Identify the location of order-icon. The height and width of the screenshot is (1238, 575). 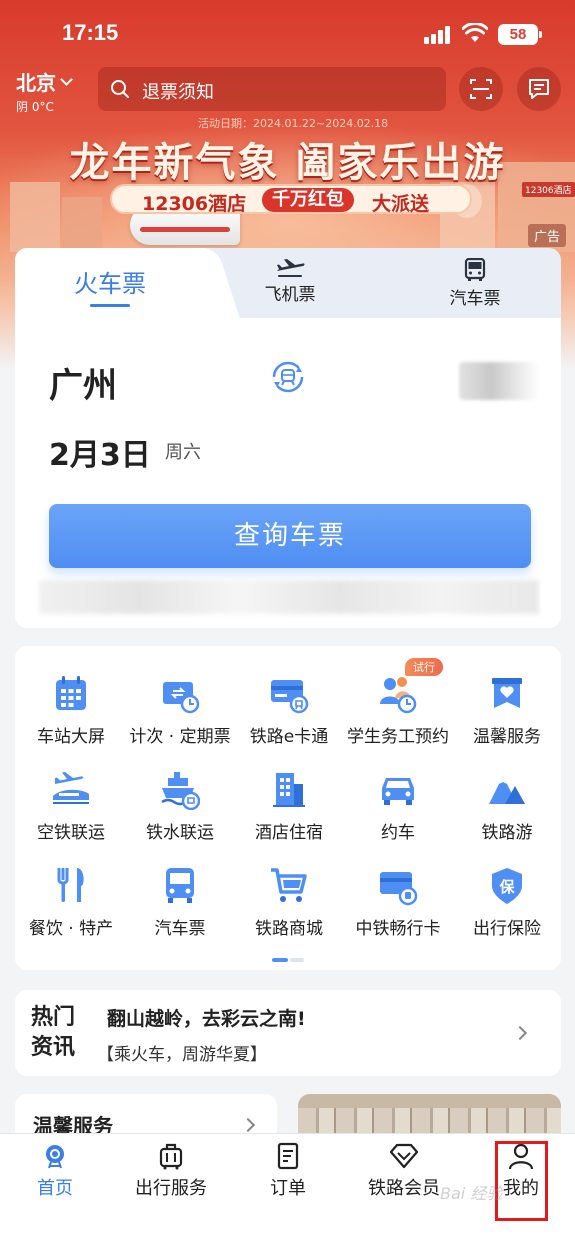
(288, 1156).